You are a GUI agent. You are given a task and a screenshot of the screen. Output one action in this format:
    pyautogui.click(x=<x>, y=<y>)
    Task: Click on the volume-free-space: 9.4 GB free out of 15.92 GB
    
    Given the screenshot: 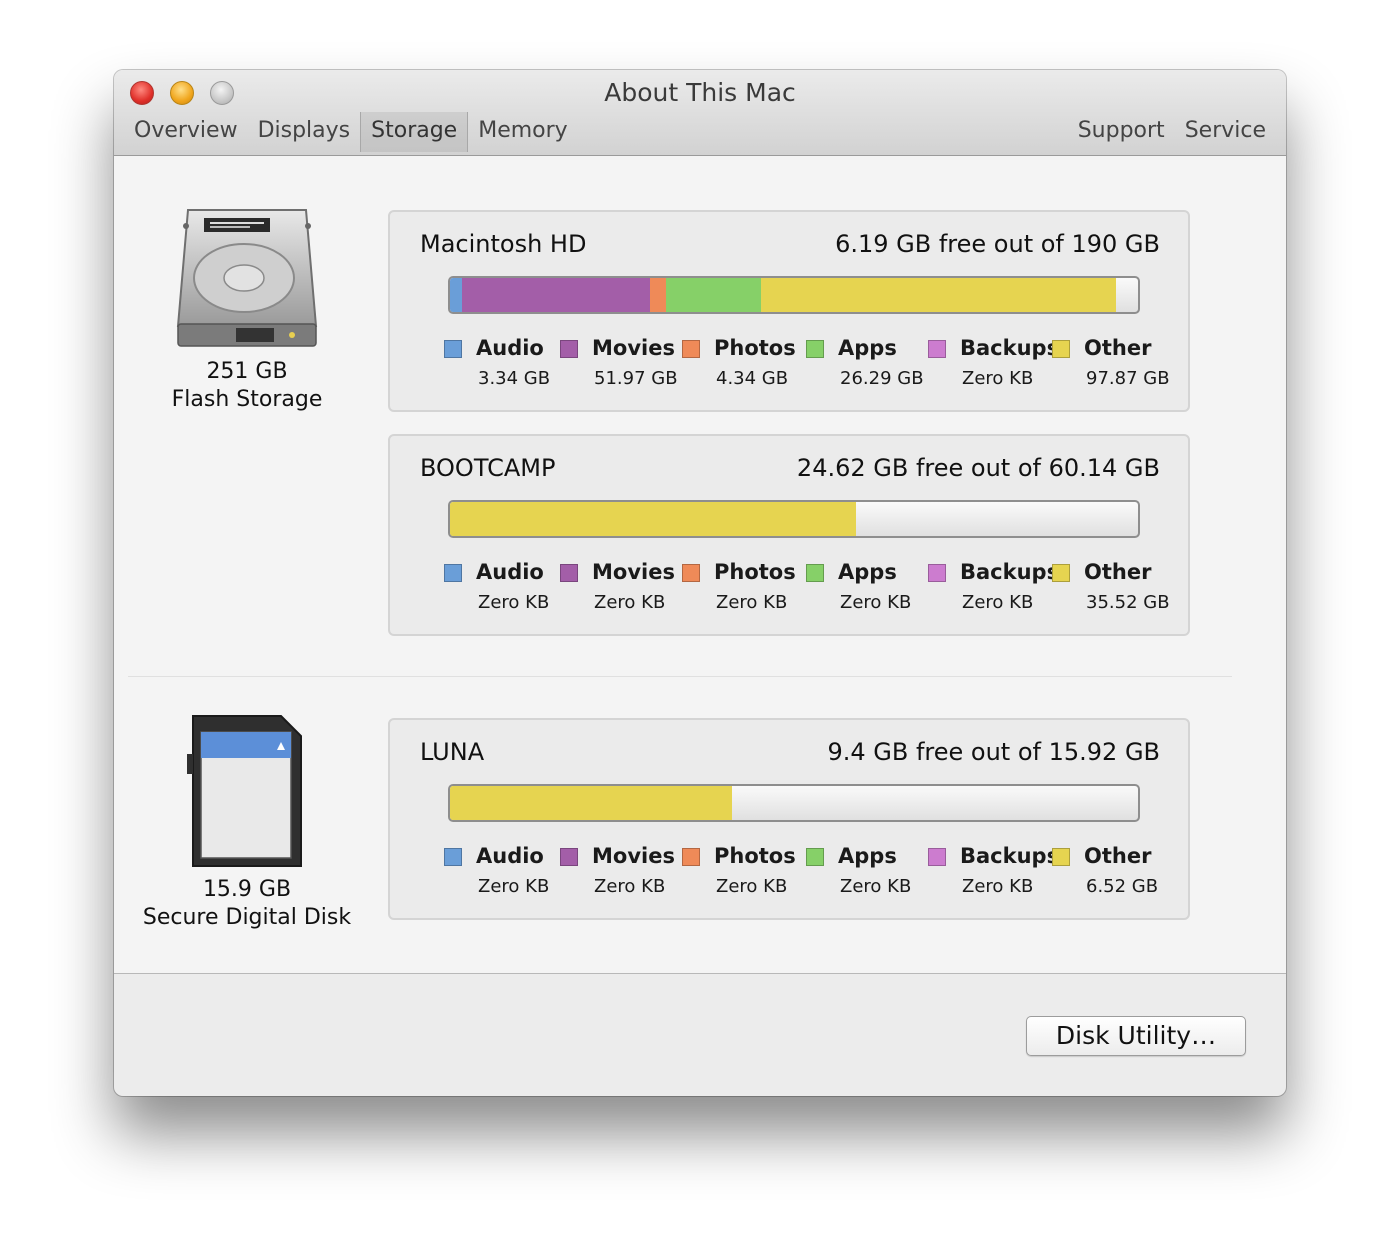 What is the action you would take?
    pyautogui.click(x=993, y=752)
    